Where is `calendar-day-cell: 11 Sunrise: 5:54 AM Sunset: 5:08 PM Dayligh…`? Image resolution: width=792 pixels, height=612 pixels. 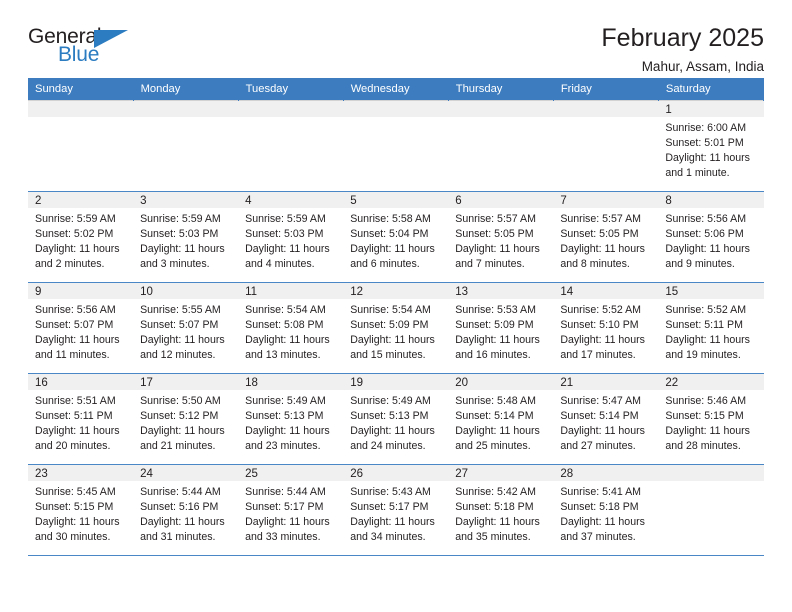 calendar-day-cell: 11 Sunrise: 5:54 AM Sunset: 5:08 PM Dayligh… is located at coordinates (291, 328).